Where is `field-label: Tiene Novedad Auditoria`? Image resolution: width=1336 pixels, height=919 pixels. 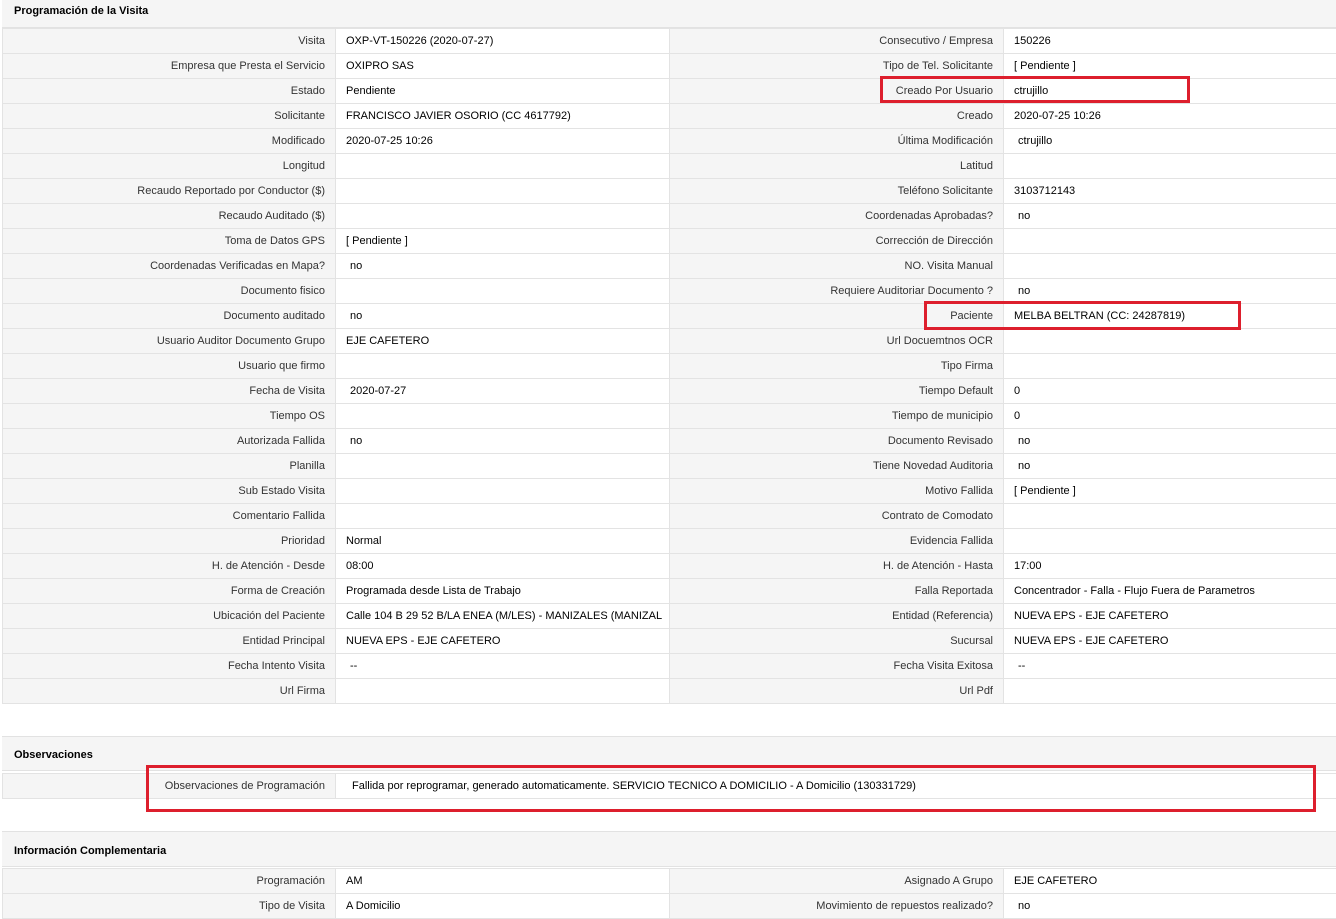
field-label: Tiene Novedad Auditoria is located at coordinates (837, 466).